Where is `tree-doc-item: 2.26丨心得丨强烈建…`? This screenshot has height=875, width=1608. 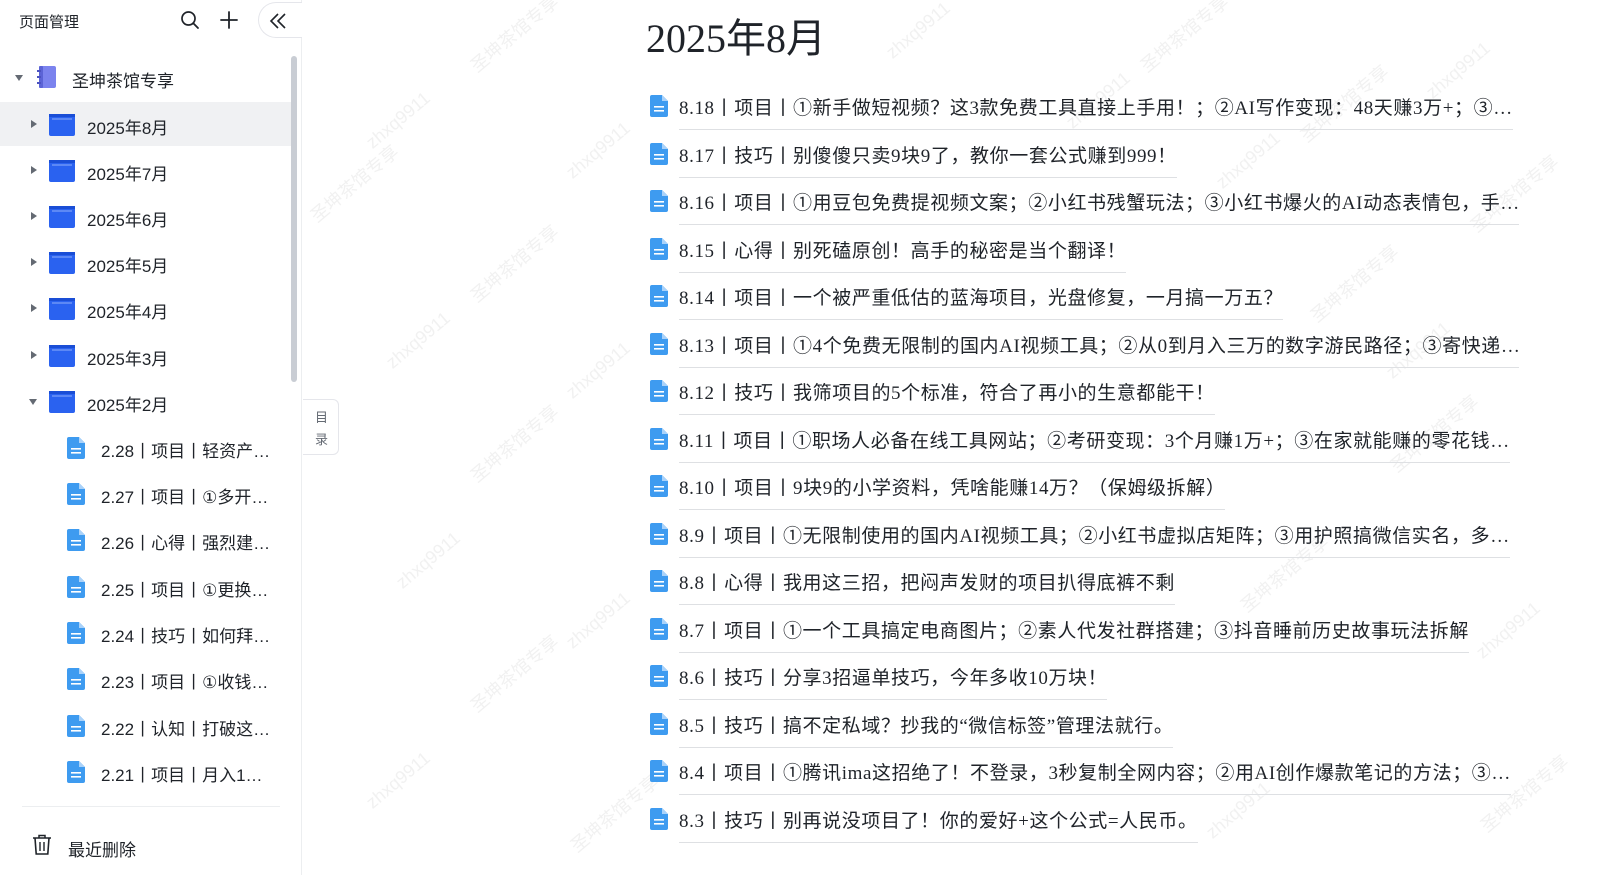 tree-doc-item: 2.26丨心得丨强烈建… is located at coordinates (146, 539).